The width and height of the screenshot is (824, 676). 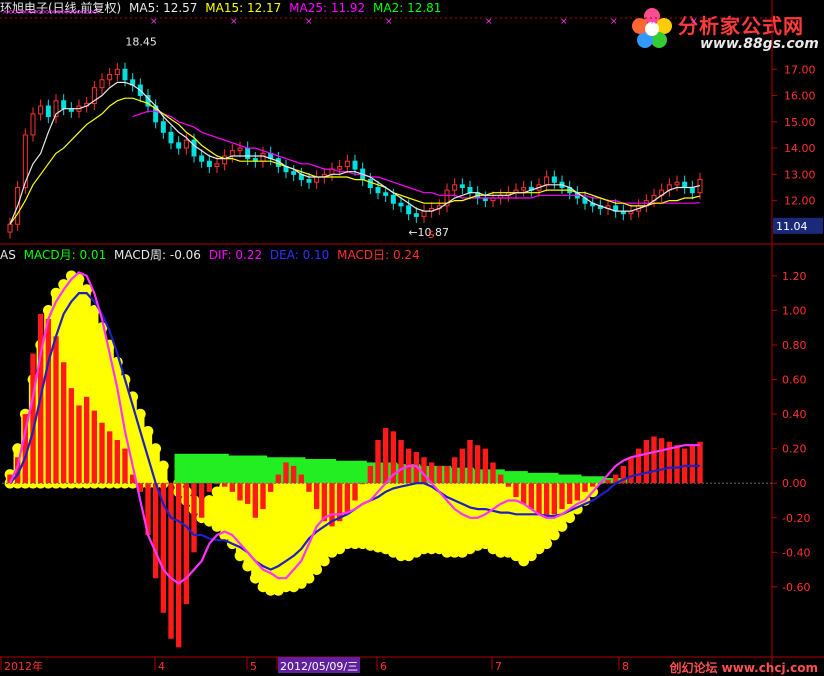 What do you see at coordinates (800, 69) in the screenshot?
I see `price-tick-label: 17.00` at bounding box center [800, 69].